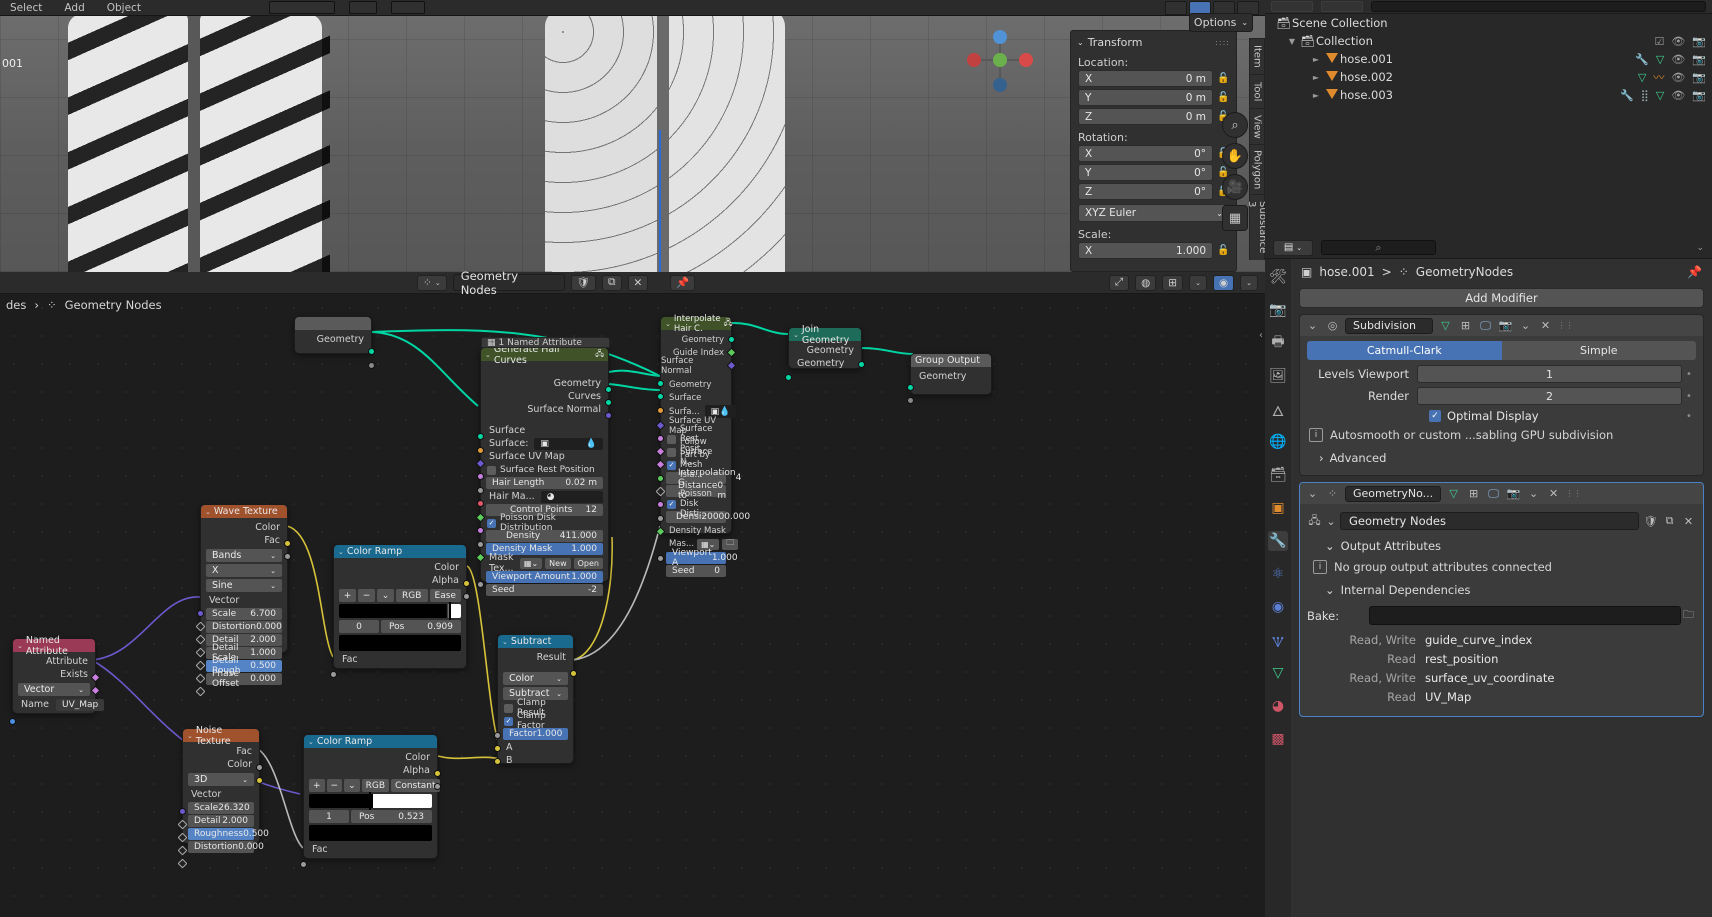  I want to click on input-socket-viewport-amount, so click(480, 584).